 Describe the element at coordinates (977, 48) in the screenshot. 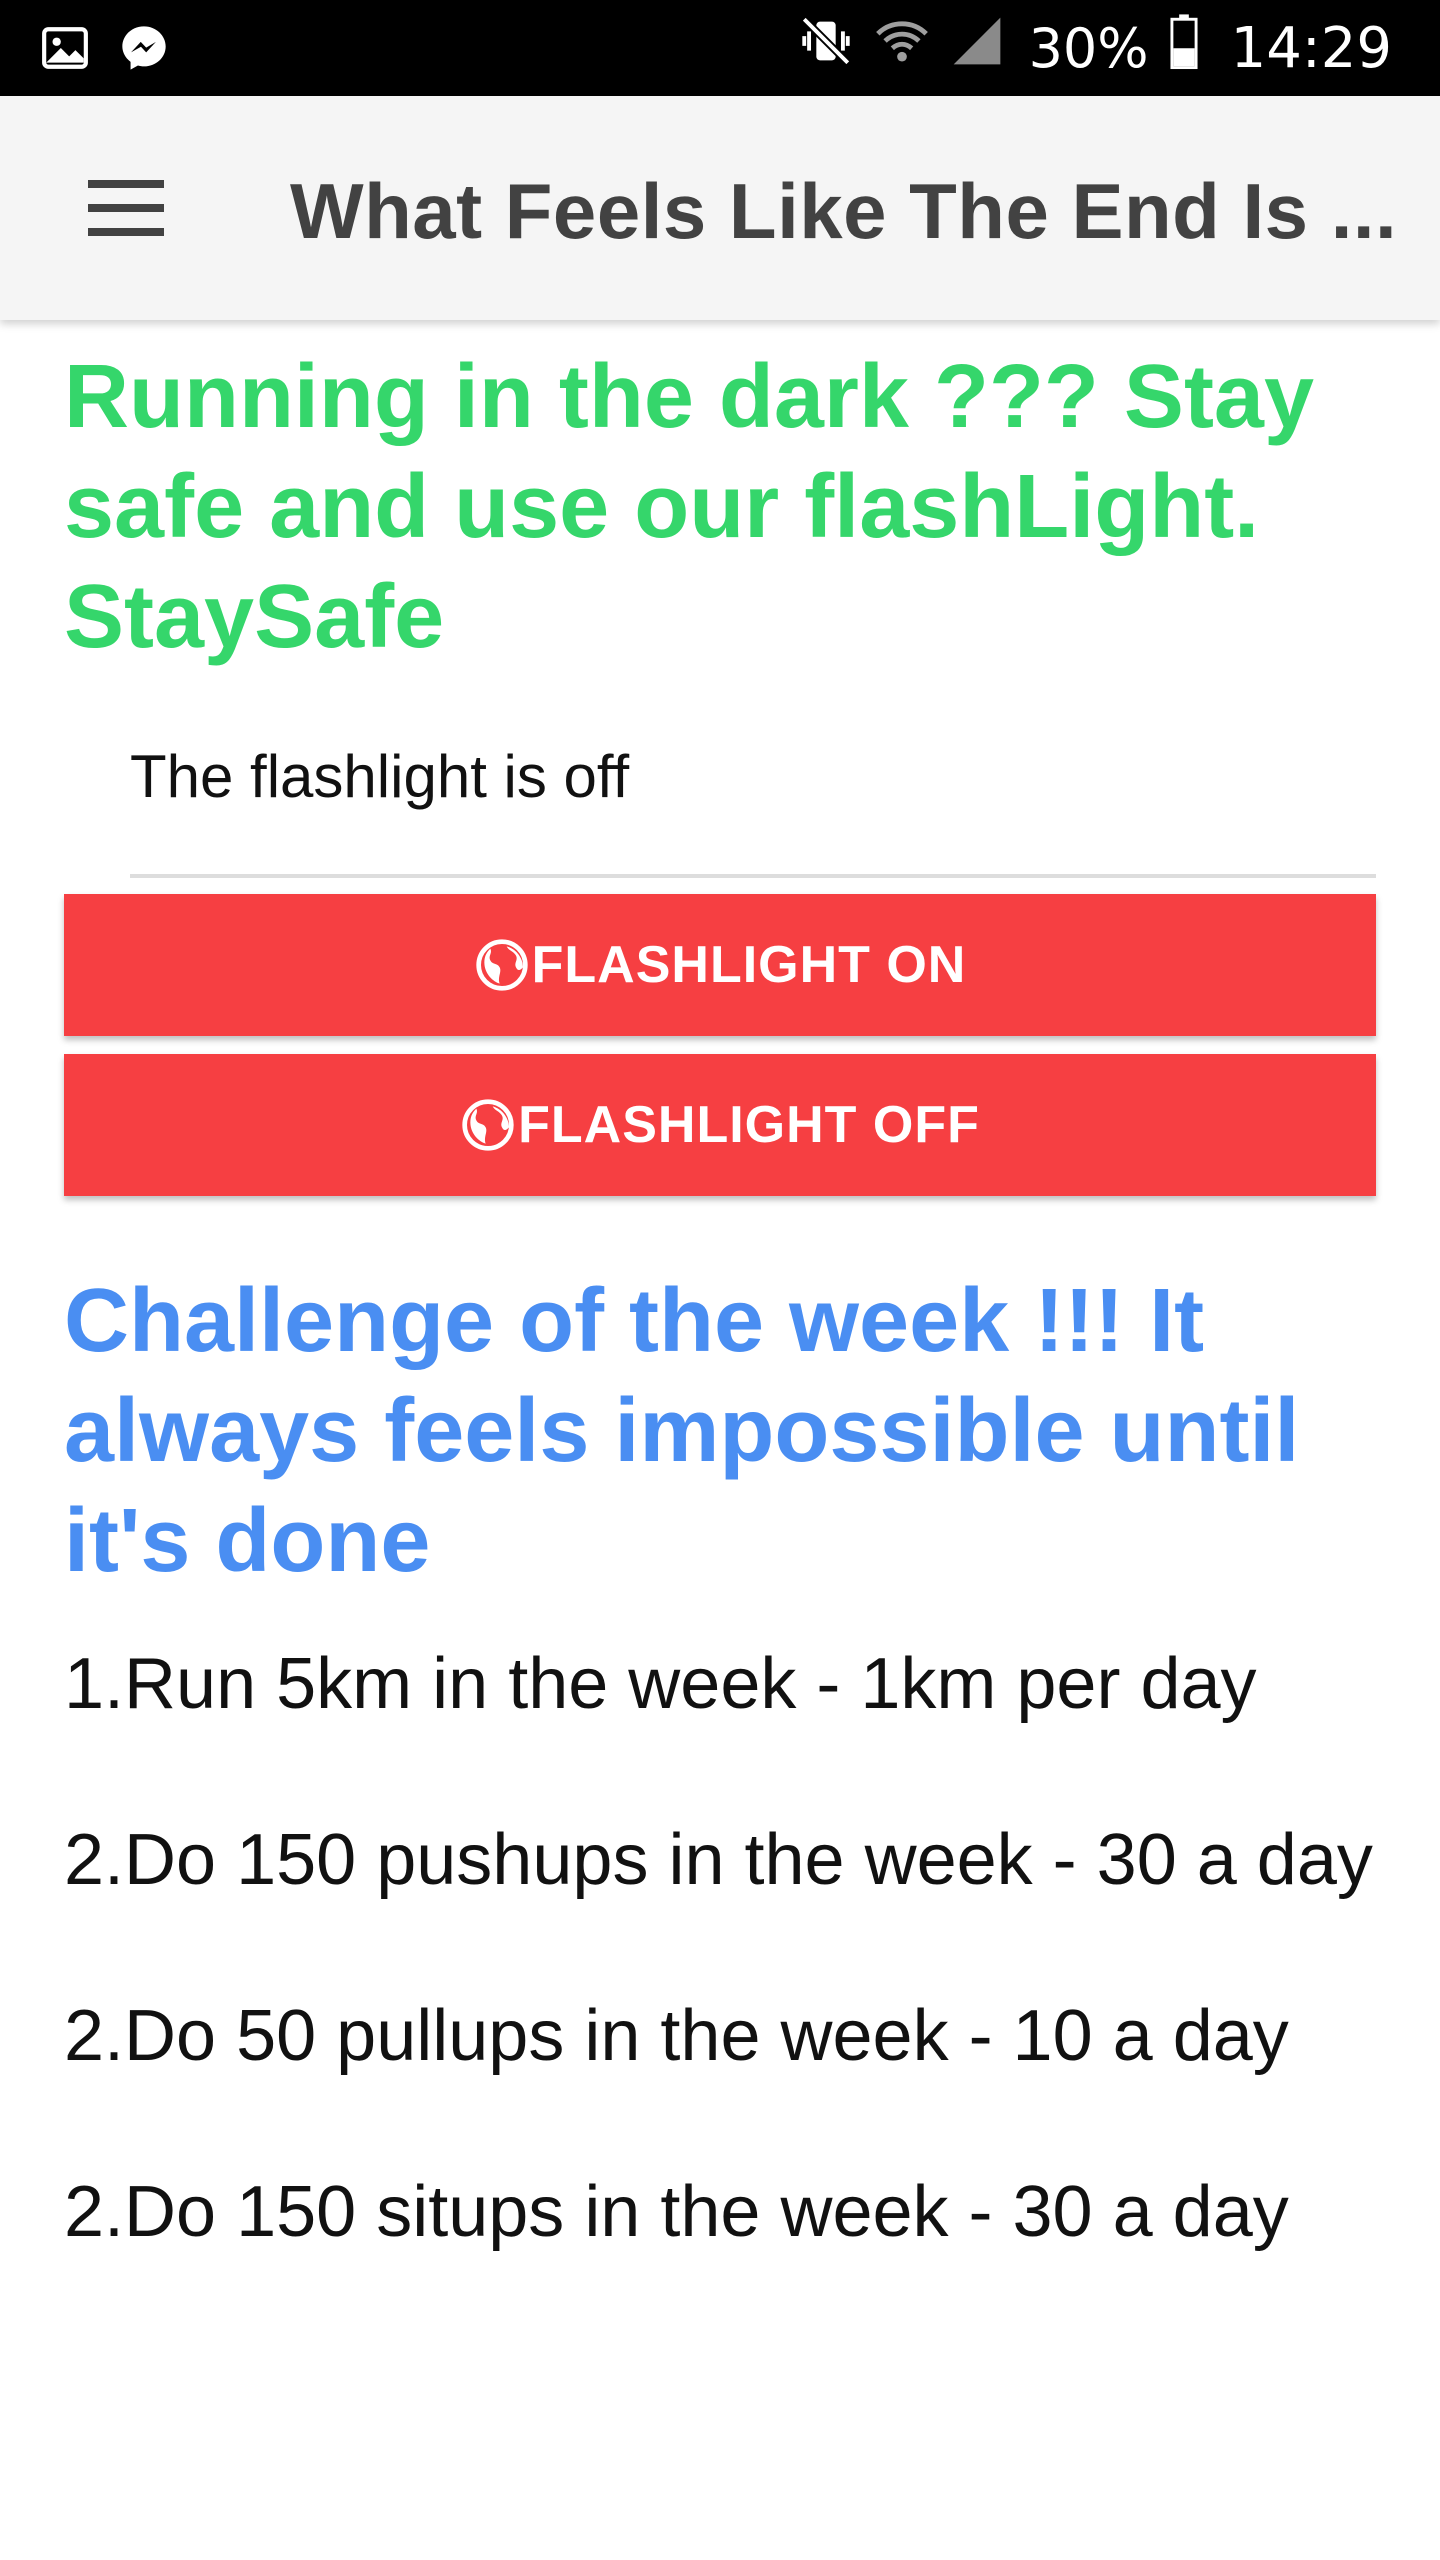

I see `signal-icon` at that location.